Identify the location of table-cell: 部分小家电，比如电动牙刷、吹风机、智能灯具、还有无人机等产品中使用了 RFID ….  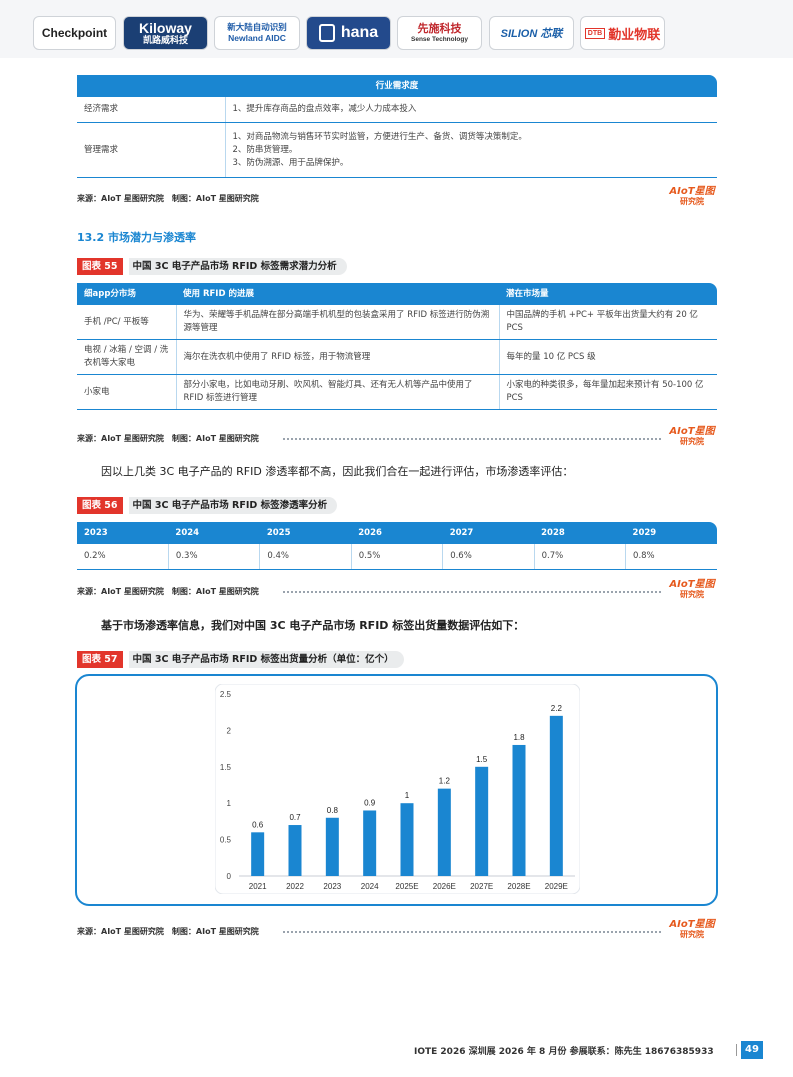
(337, 392).